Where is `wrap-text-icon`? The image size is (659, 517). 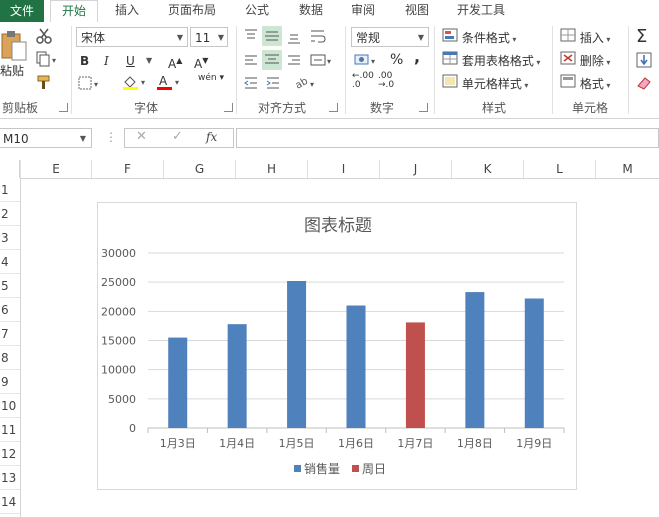
wrap-text-icon is located at coordinates (318, 37).